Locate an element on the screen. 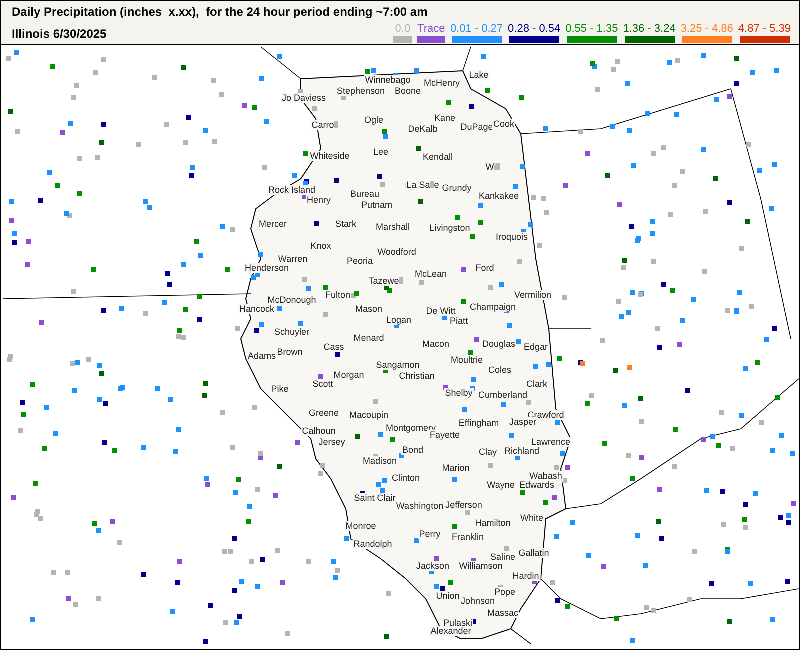 The width and height of the screenshot is (800, 650). county-label: Kendall is located at coordinates (438, 157).